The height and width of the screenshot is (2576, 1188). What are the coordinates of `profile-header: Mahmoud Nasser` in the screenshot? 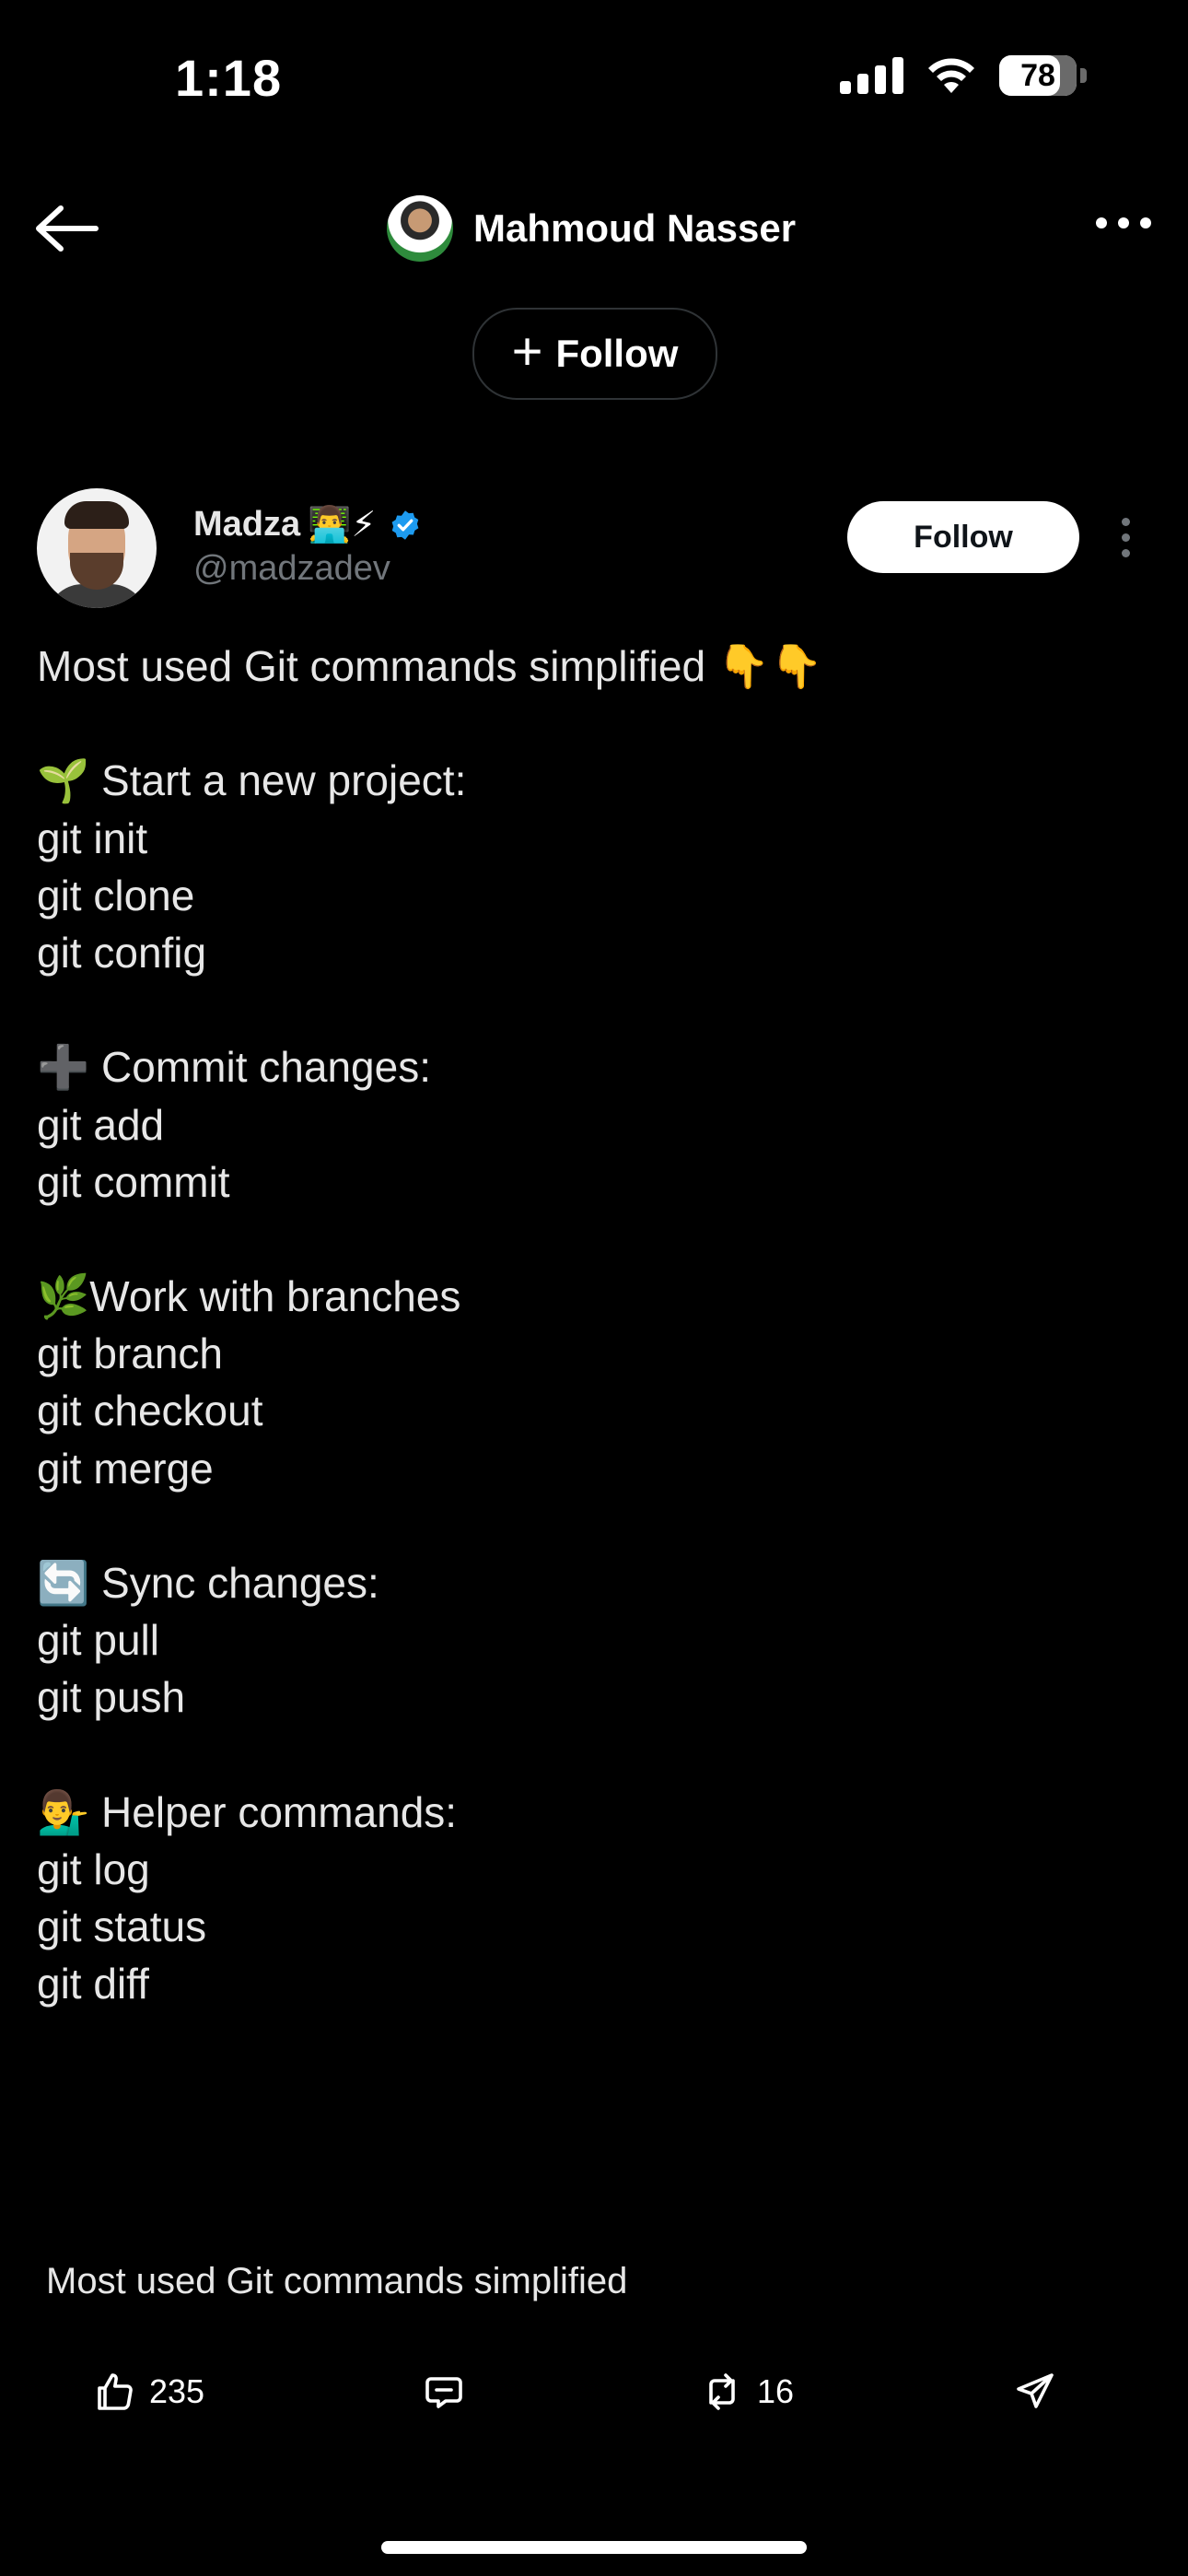 It's located at (591, 228).